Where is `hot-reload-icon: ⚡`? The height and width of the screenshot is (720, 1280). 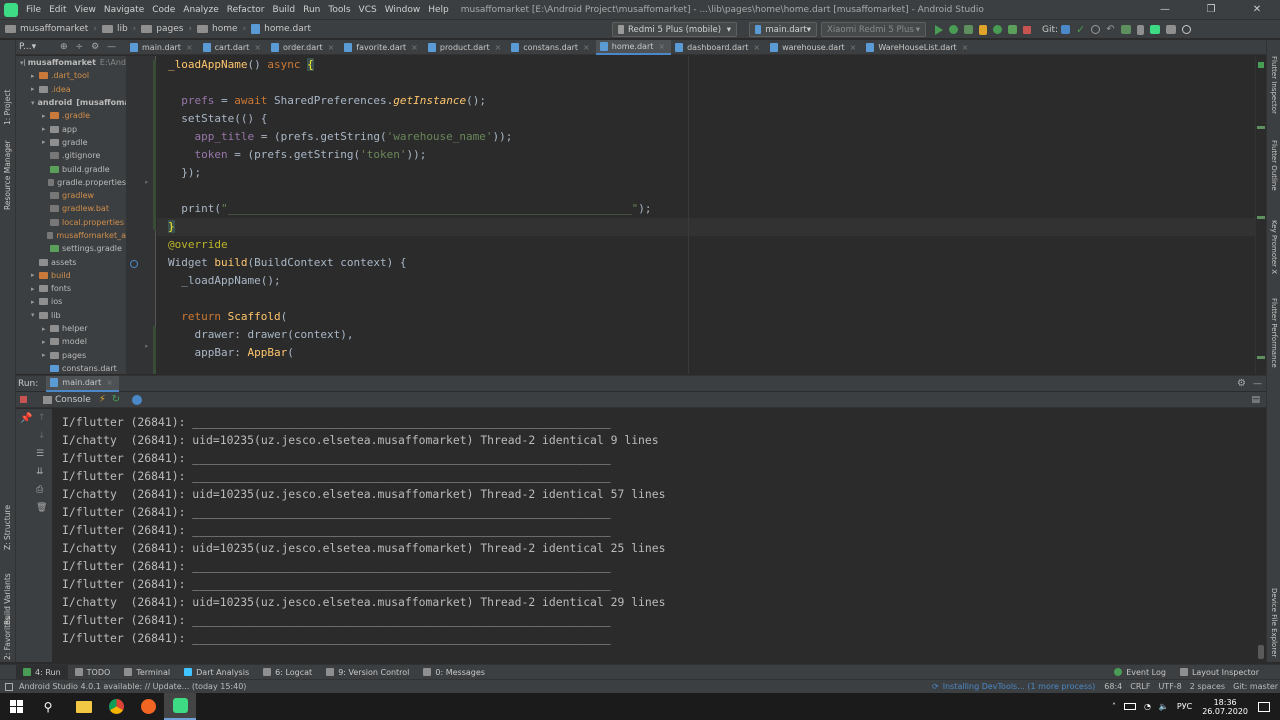 hot-reload-icon: ⚡ is located at coordinates (102, 399).